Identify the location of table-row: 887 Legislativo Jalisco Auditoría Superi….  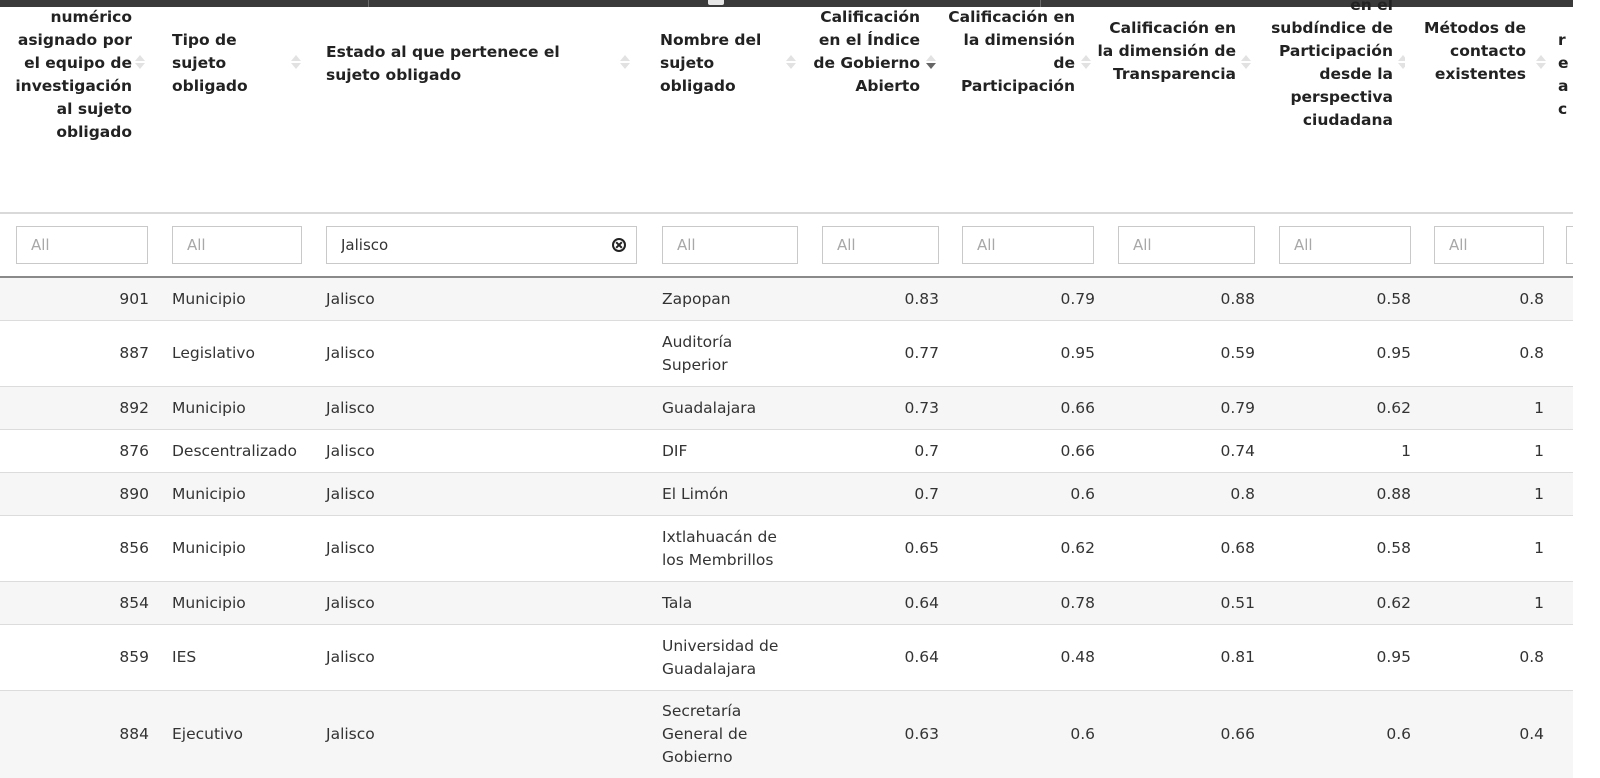
(786, 354).